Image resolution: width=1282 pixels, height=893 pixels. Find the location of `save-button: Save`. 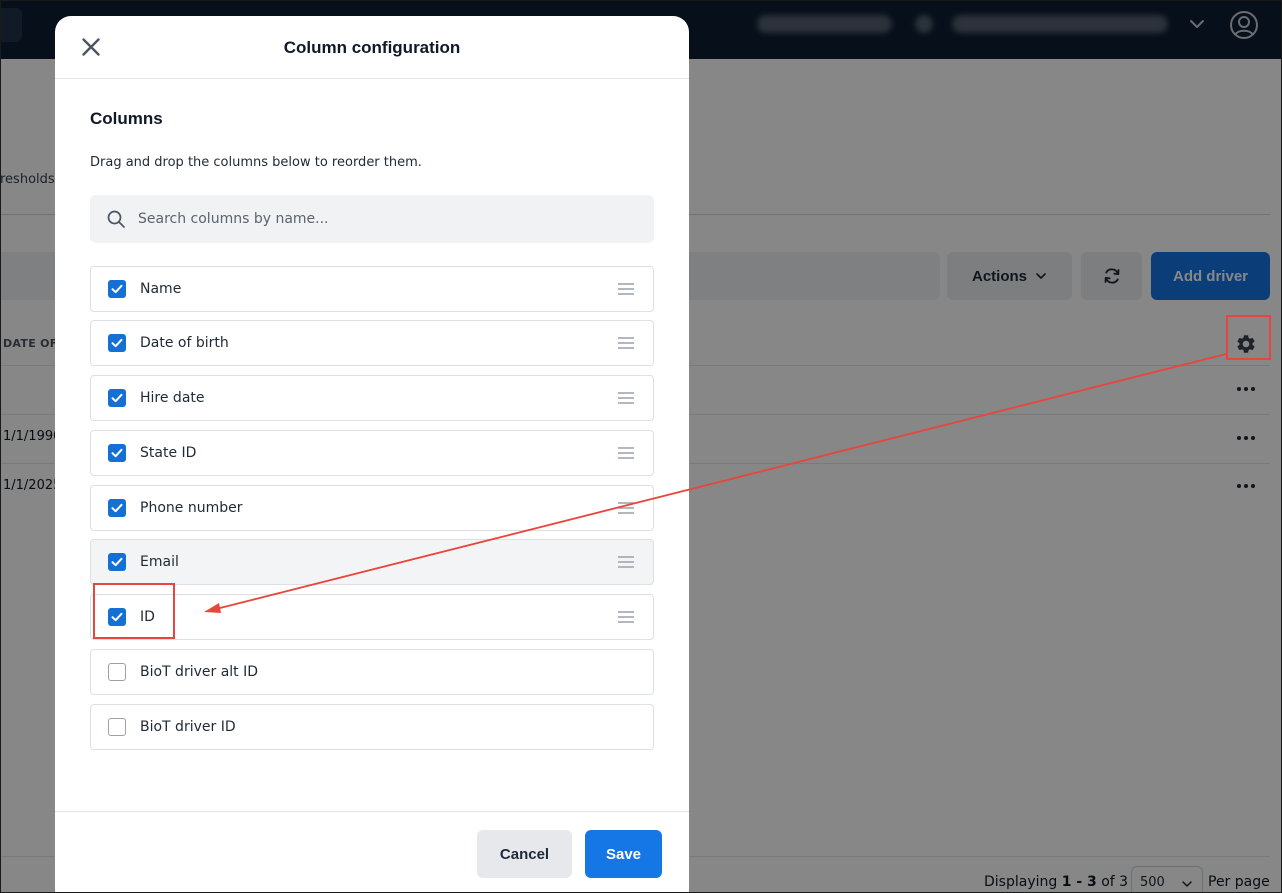

save-button: Save is located at coordinates (623, 854).